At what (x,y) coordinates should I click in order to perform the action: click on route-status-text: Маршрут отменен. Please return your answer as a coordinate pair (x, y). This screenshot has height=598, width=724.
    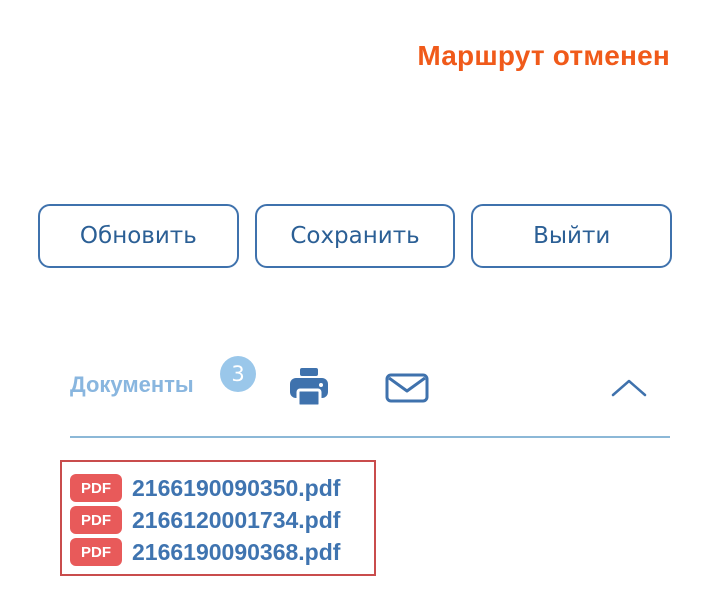
    Looking at the image, I should click on (543, 55).